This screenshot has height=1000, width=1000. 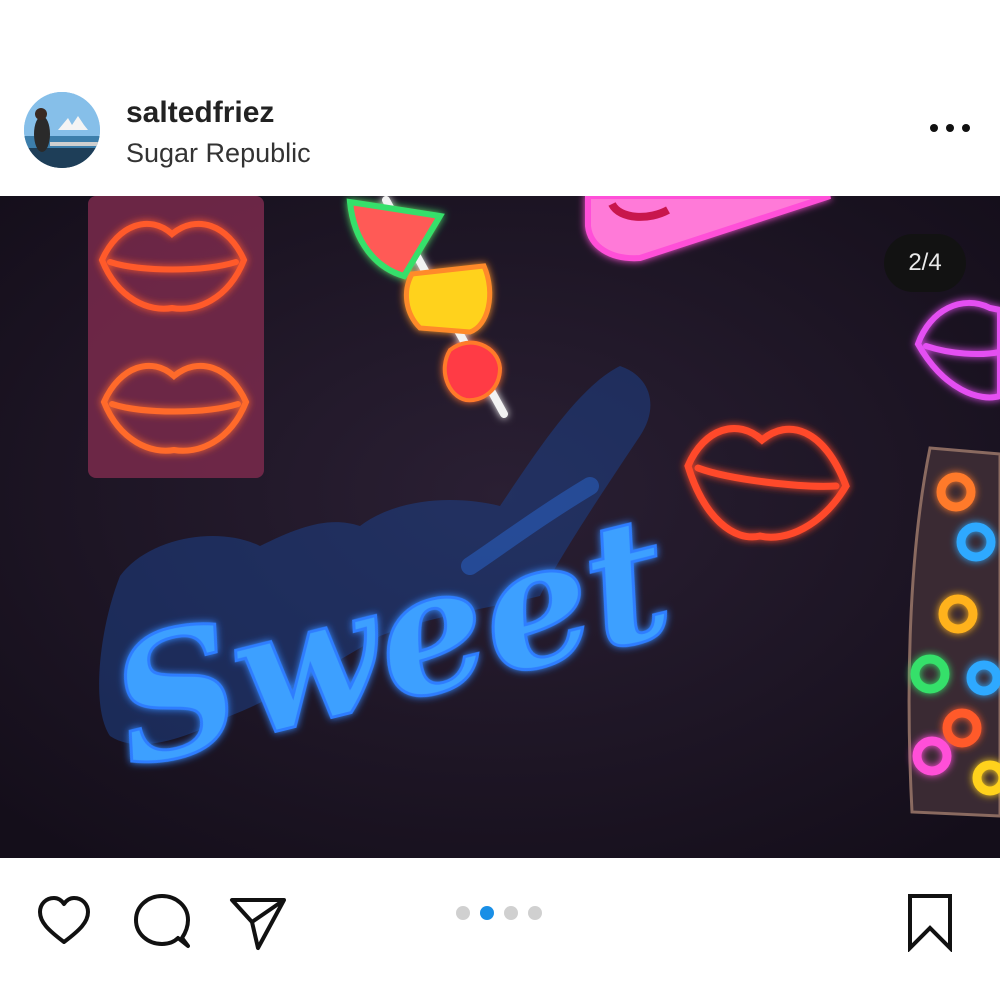 I want to click on bookmark-icon-glyph, so click(x=930, y=923).